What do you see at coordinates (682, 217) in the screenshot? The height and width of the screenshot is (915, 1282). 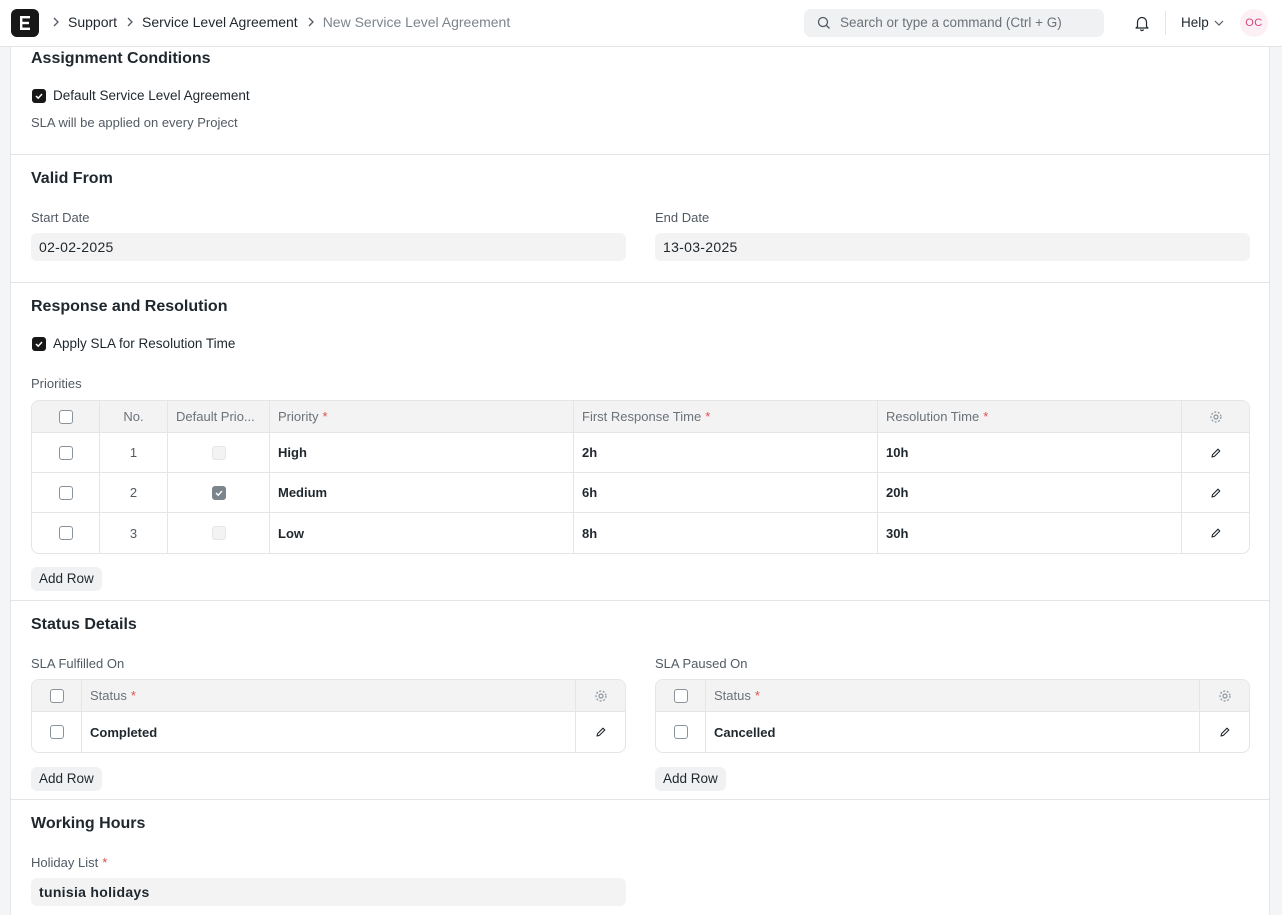 I see `end-date-label: End Date` at bounding box center [682, 217].